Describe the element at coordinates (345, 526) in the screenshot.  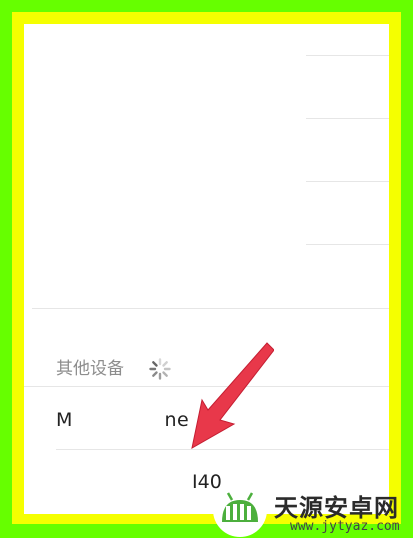
I see `watermark-url: www.jytyaz.com` at that location.